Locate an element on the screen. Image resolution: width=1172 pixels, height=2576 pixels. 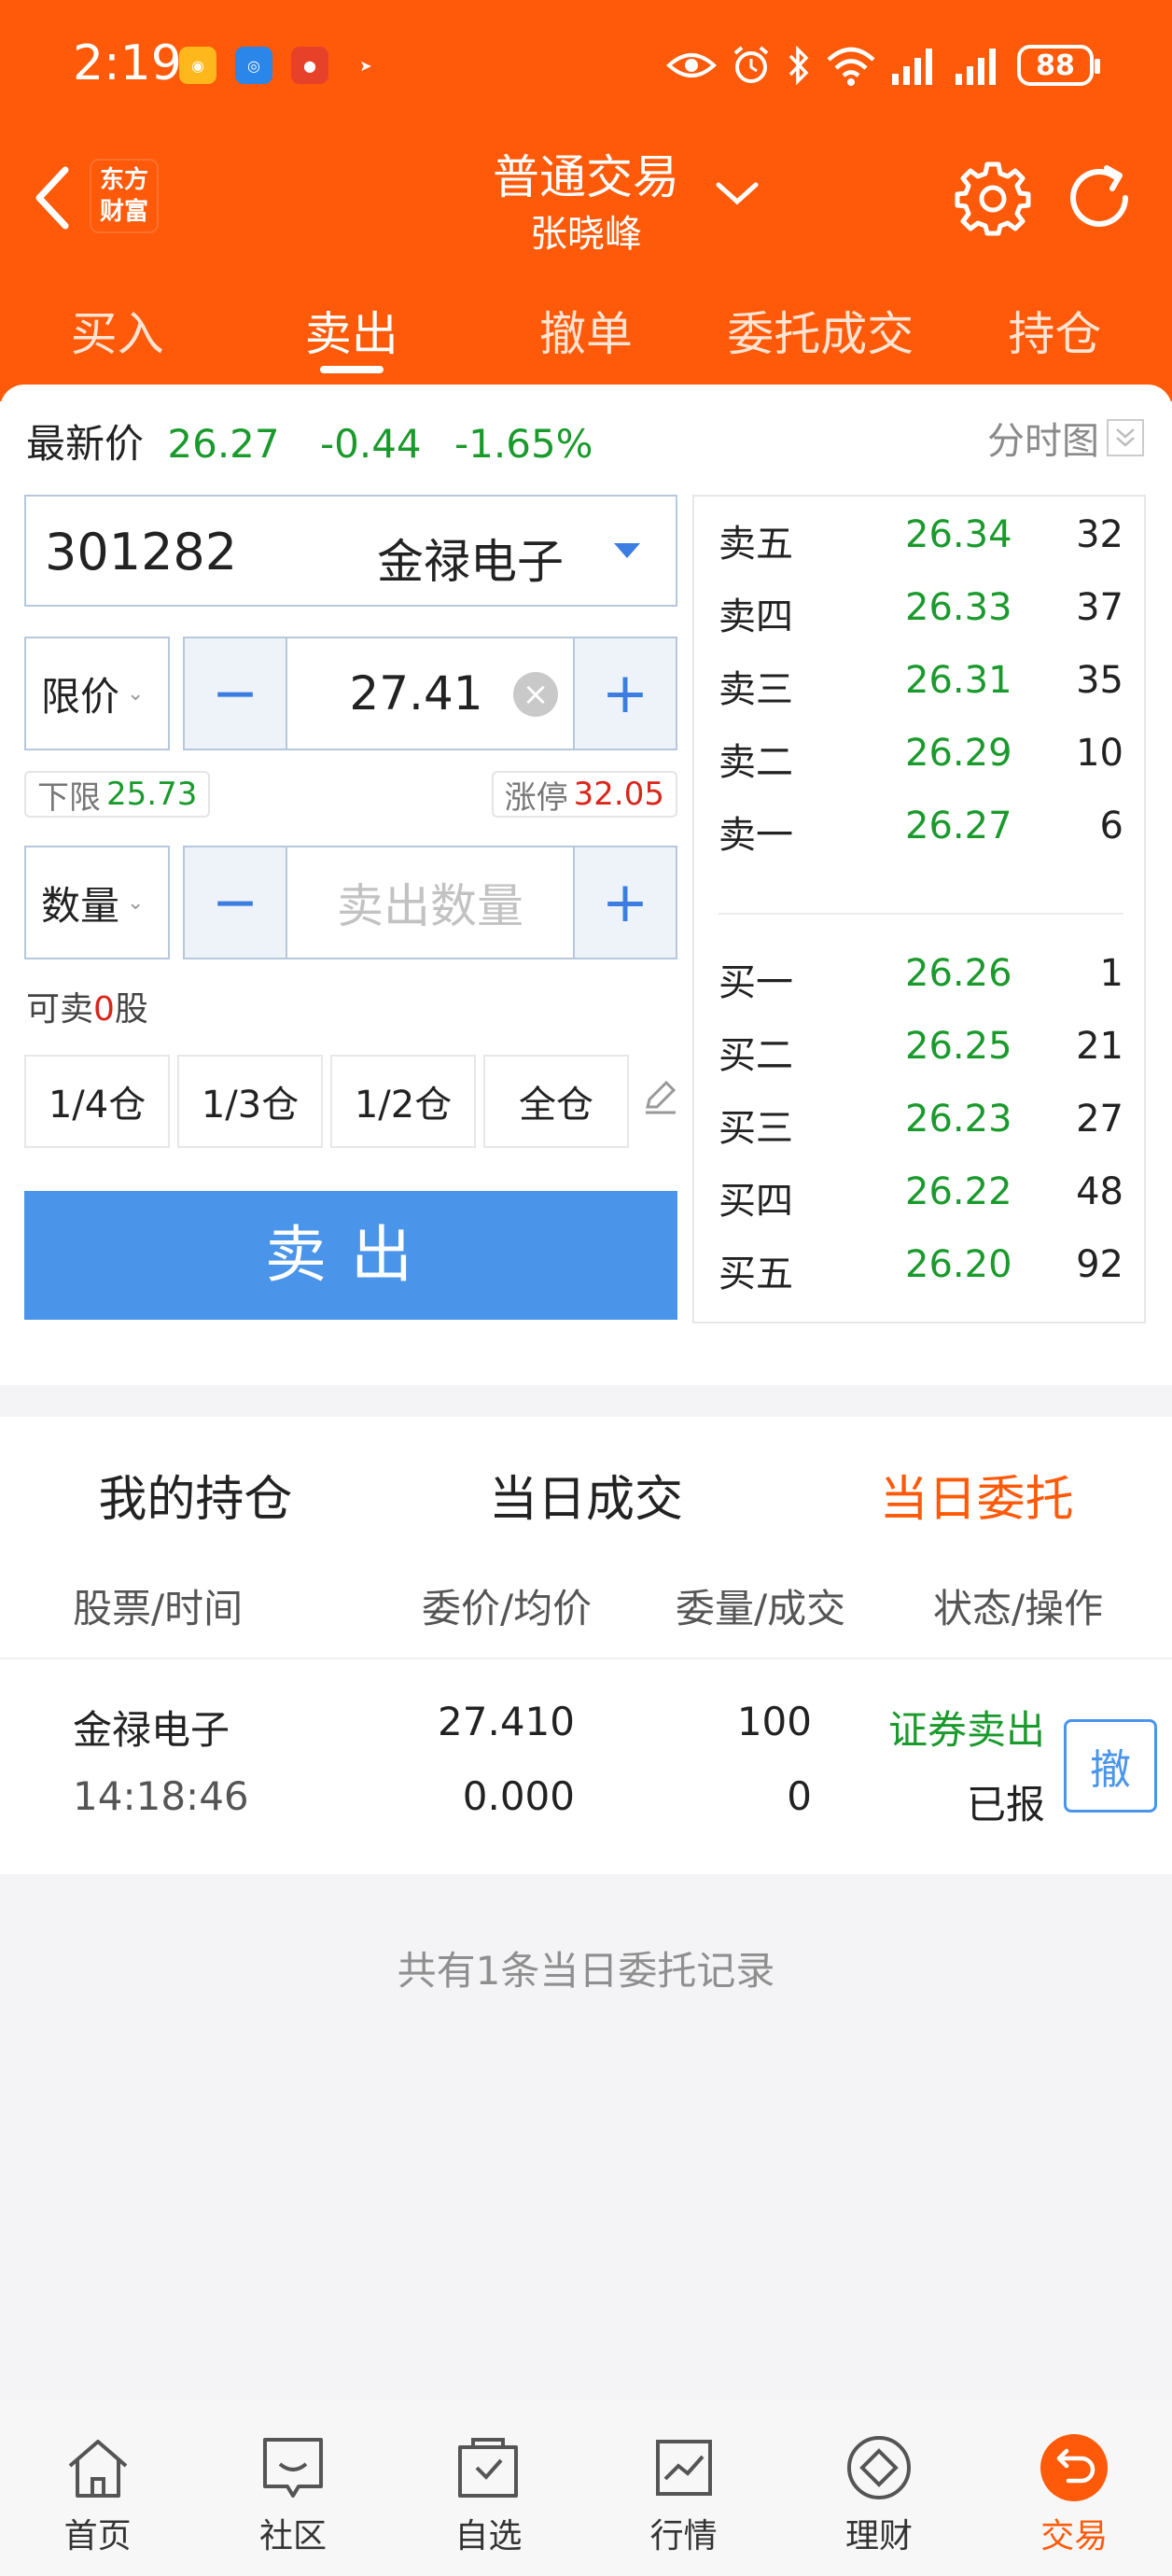
ask-row: 卖三 26.31 35 is located at coordinates (919, 678).